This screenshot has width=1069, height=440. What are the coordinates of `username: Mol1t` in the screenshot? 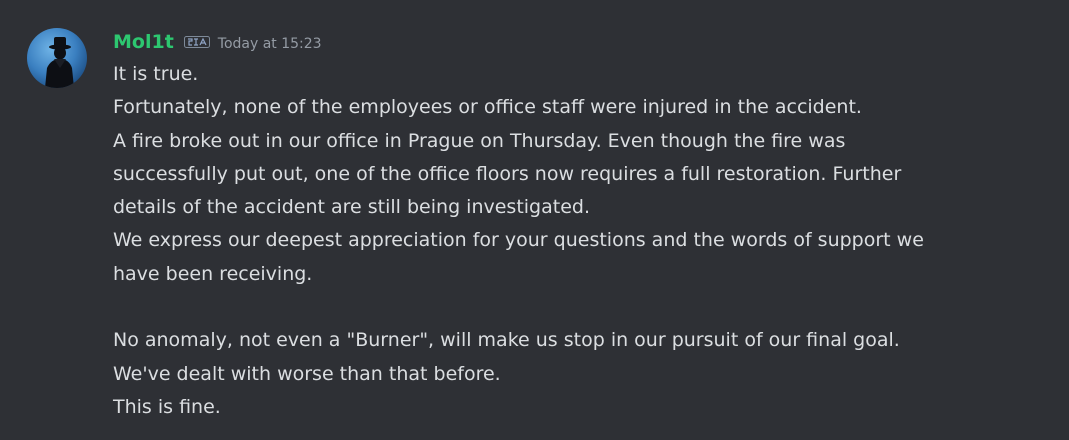 It's located at (143, 42).